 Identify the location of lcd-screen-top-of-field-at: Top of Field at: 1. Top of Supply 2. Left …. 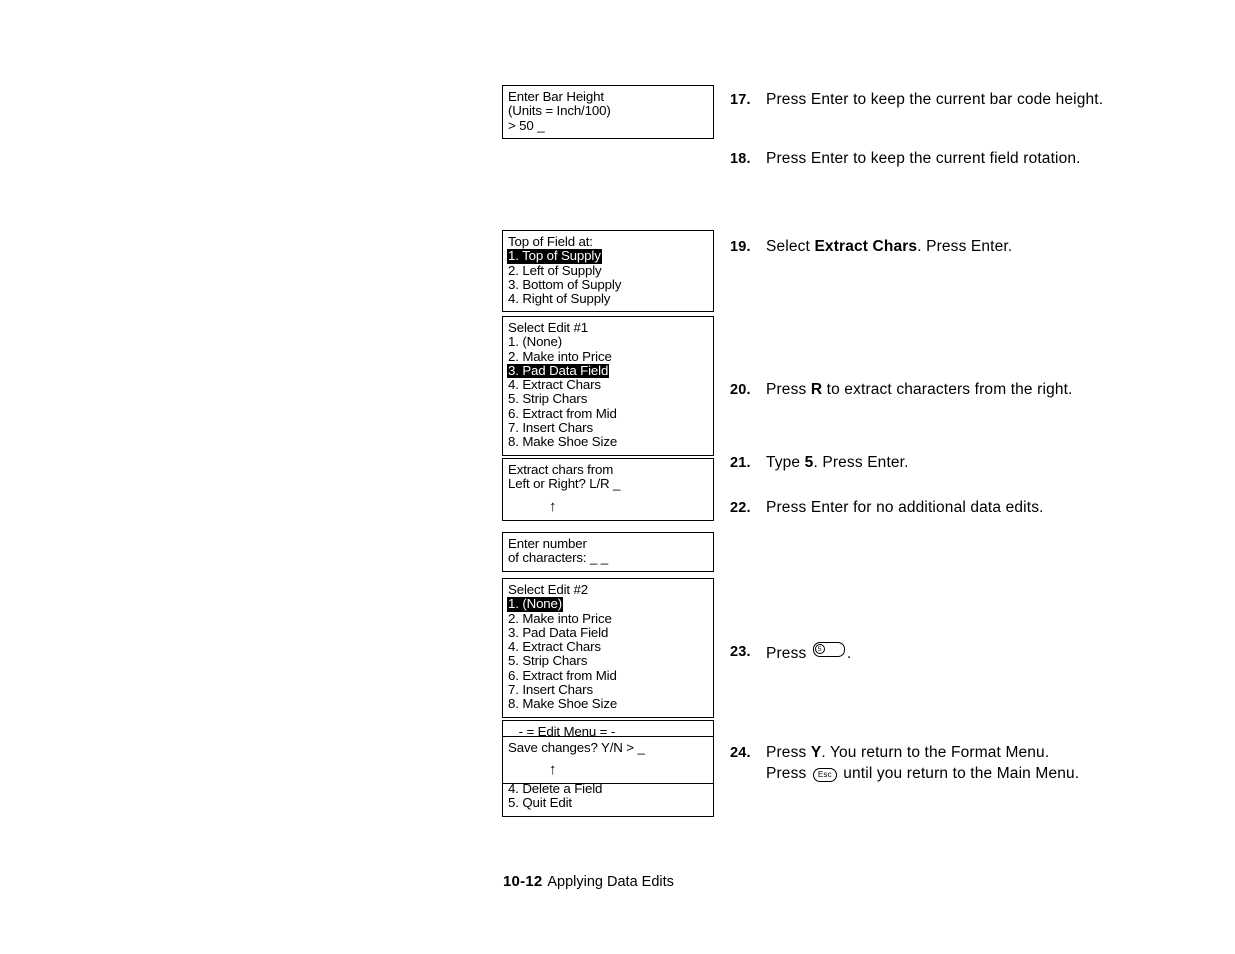
(608, 271).